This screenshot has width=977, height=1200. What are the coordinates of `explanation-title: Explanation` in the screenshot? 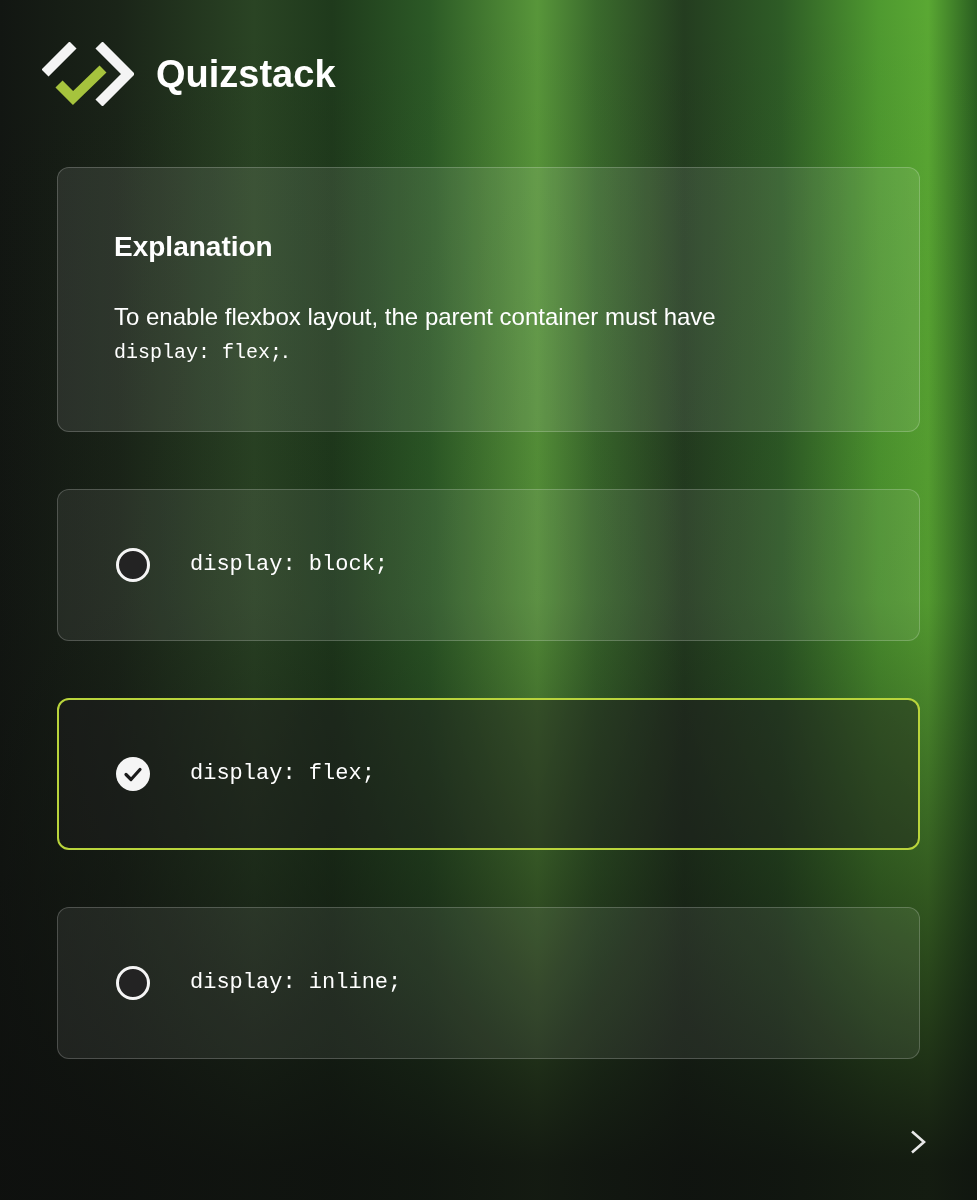 It's located at (194, 247).